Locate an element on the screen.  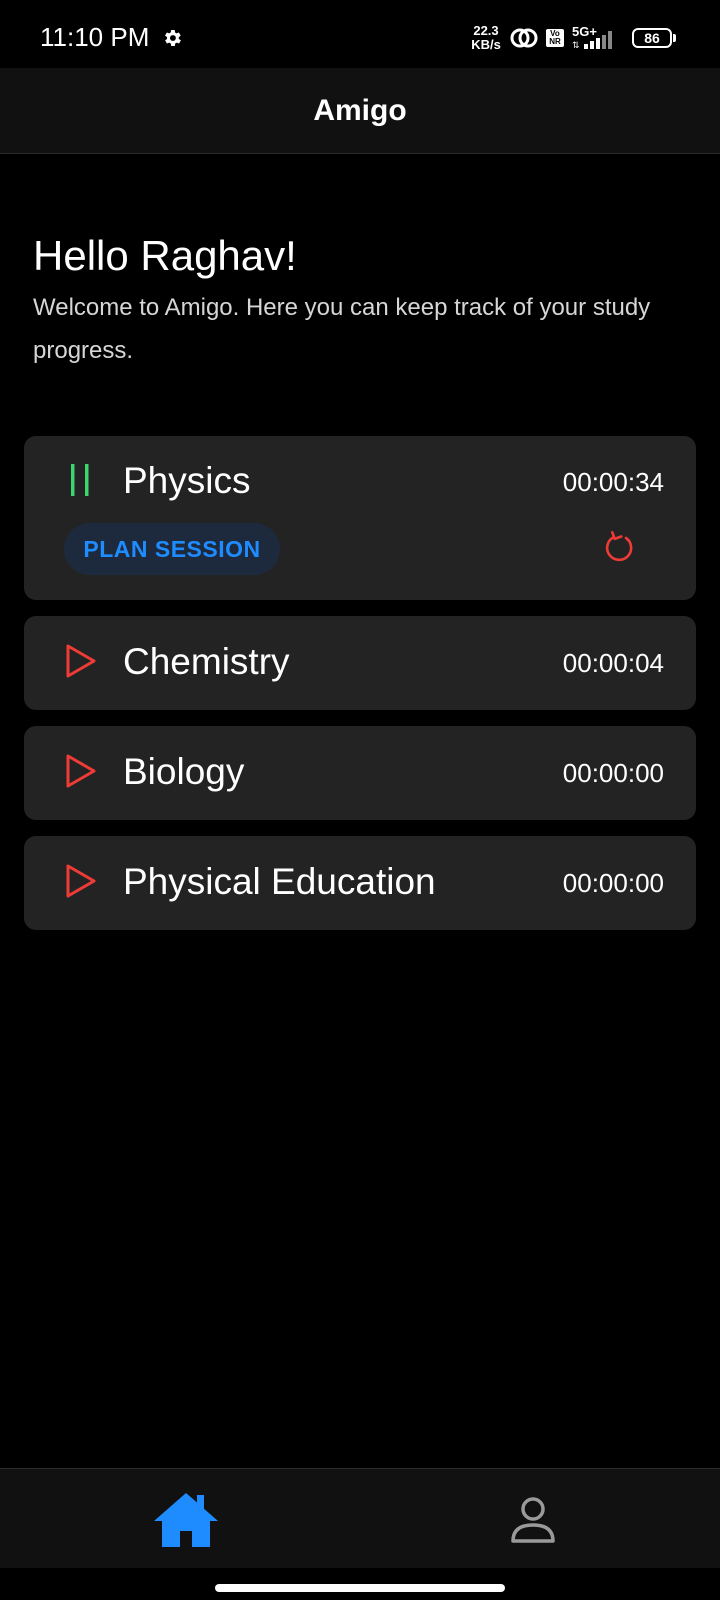
subject-name: Chemistry is located at coordinates (206, 661).